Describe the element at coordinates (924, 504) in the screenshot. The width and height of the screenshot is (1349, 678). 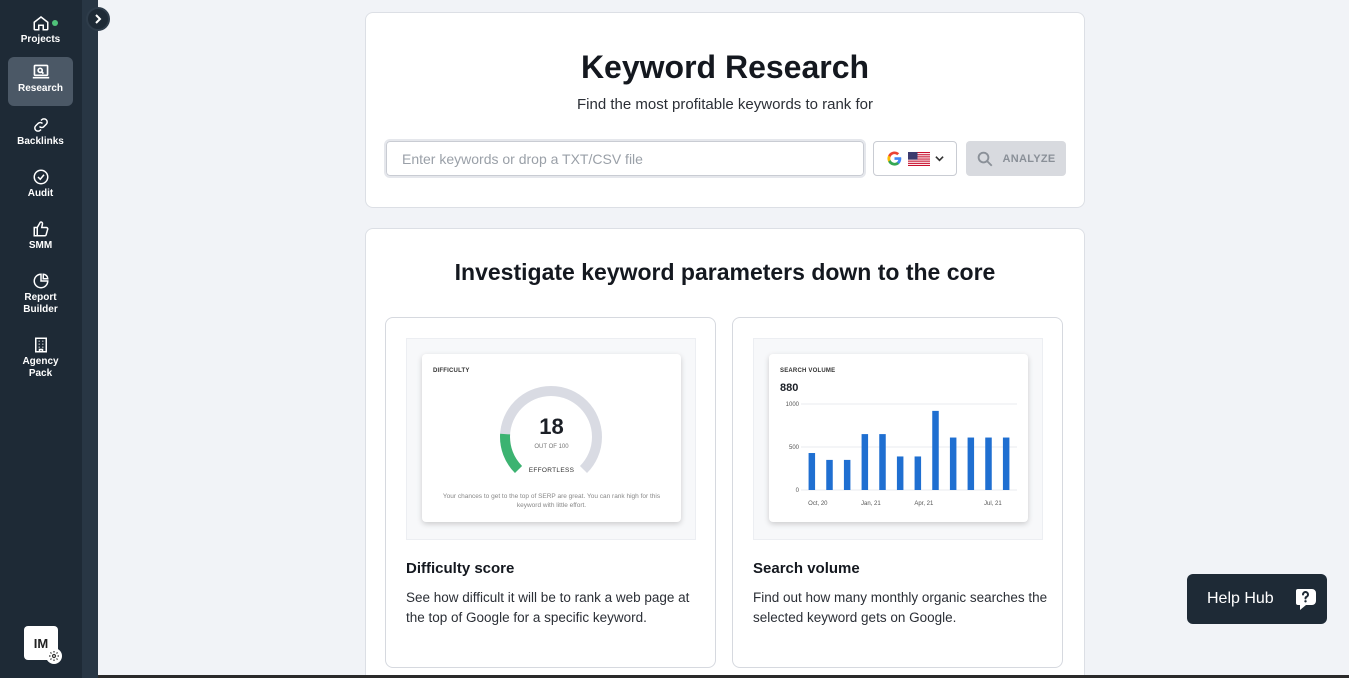
I see `x-tick-label: Apr, 21` at that location.